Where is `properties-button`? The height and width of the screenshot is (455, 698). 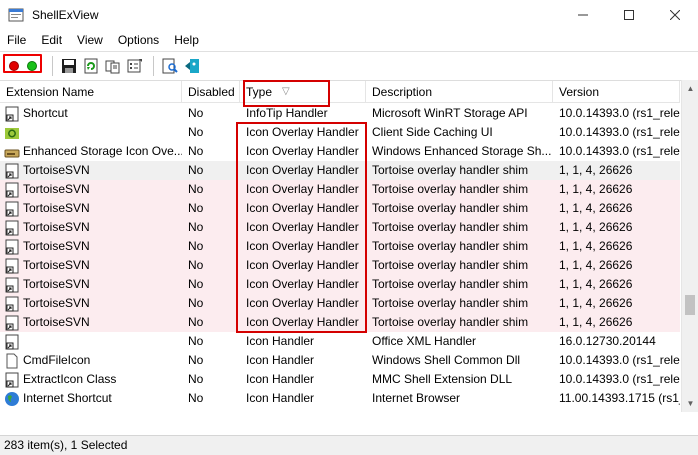
properties-button is located at coordinates (135, 66).